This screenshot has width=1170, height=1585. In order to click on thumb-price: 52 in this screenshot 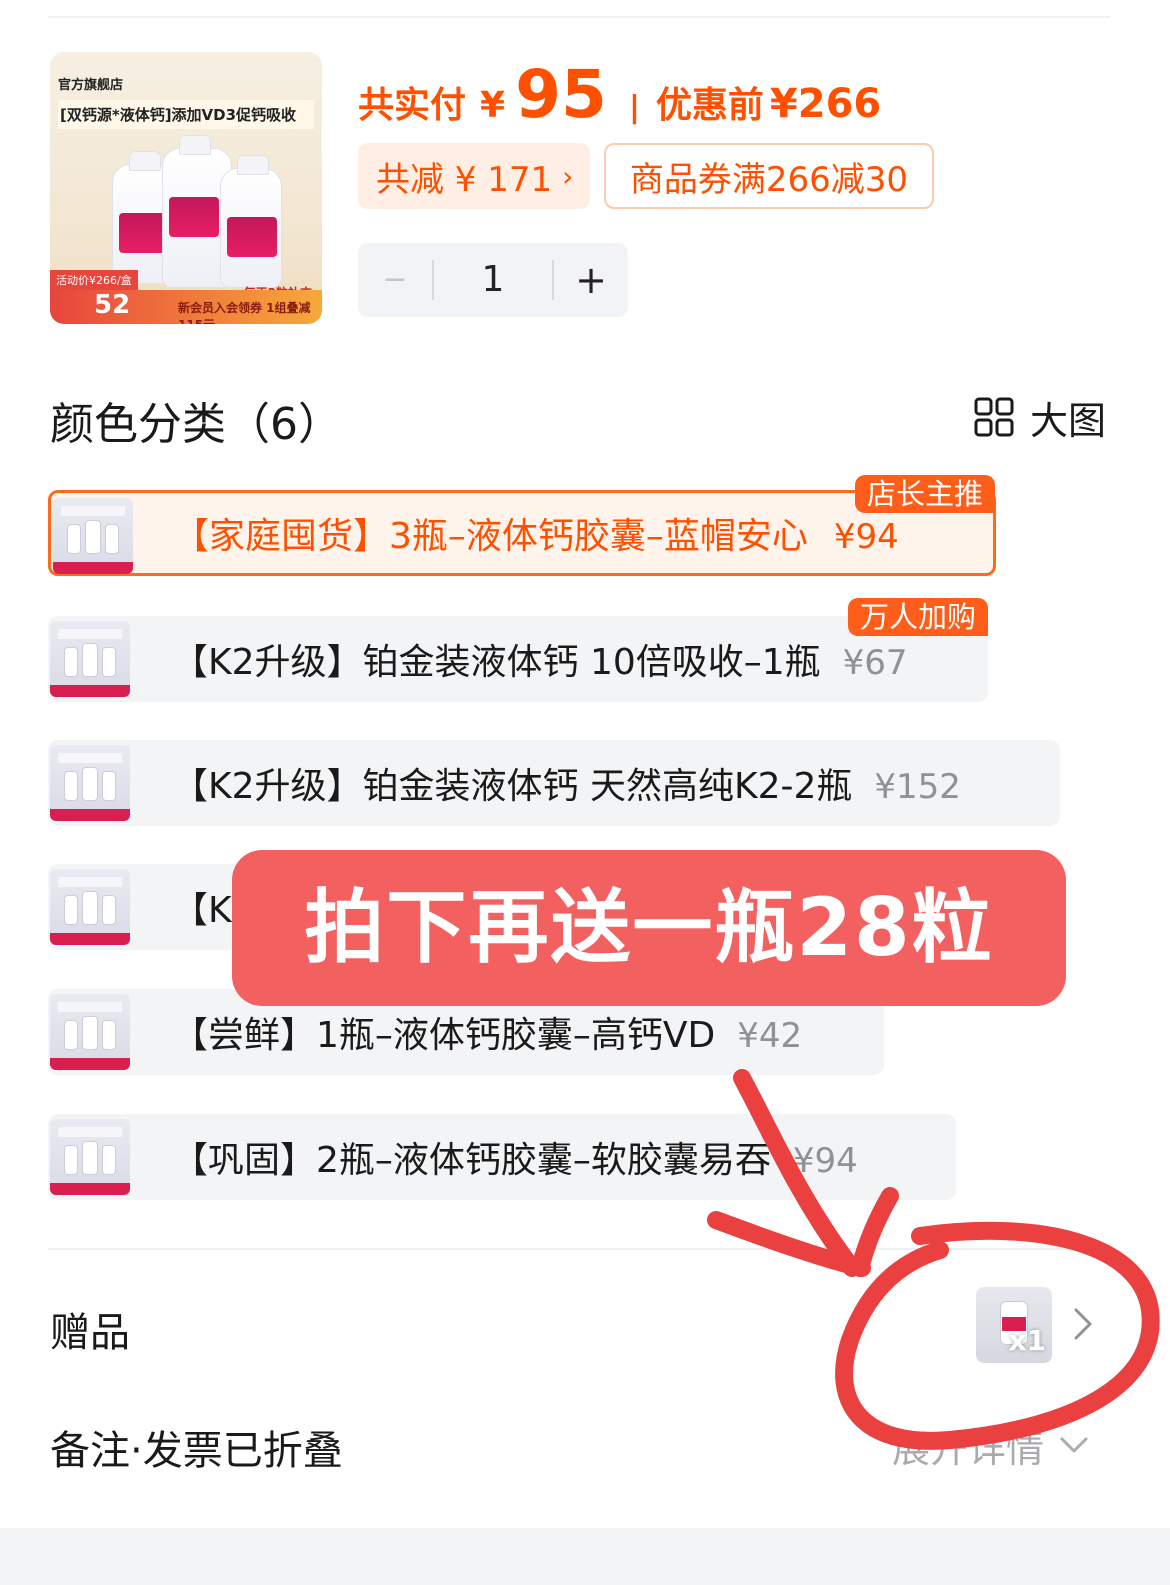, I will do `click(112, 305)`.